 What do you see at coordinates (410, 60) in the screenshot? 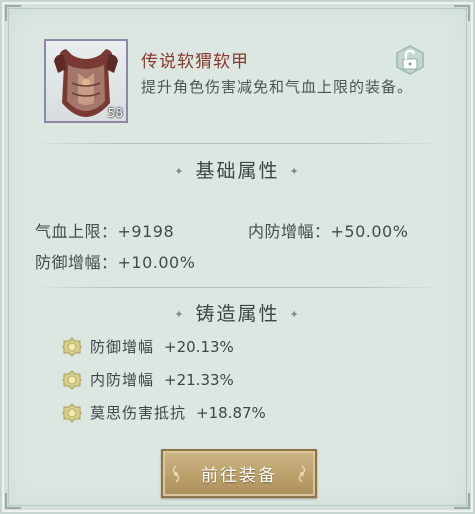
I see `unlock-icon` at bounding box center [410, 60].